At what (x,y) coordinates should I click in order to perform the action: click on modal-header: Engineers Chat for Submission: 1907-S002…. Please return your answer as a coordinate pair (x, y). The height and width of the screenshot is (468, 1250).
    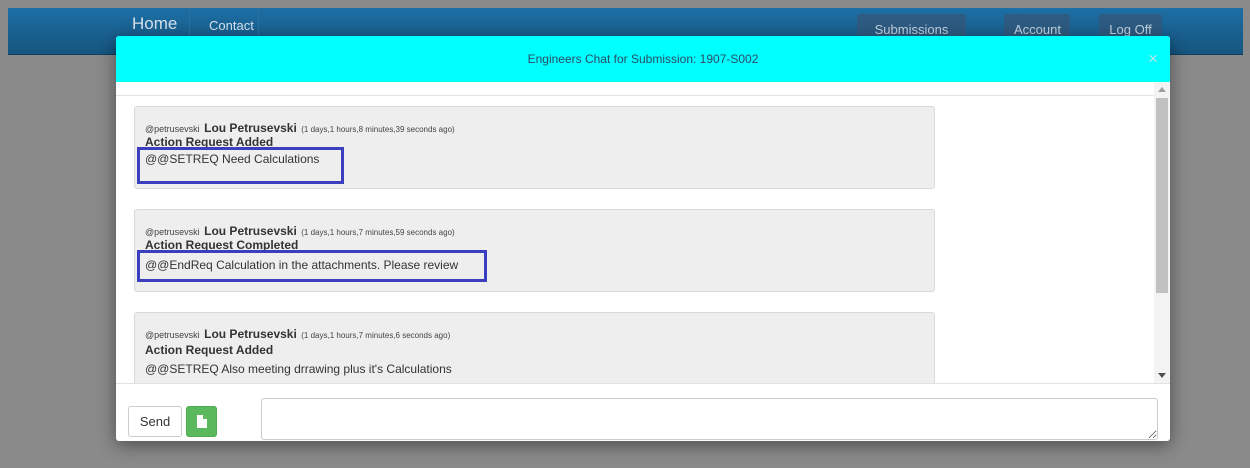
    Looking at the image, I should click on (643, 59).